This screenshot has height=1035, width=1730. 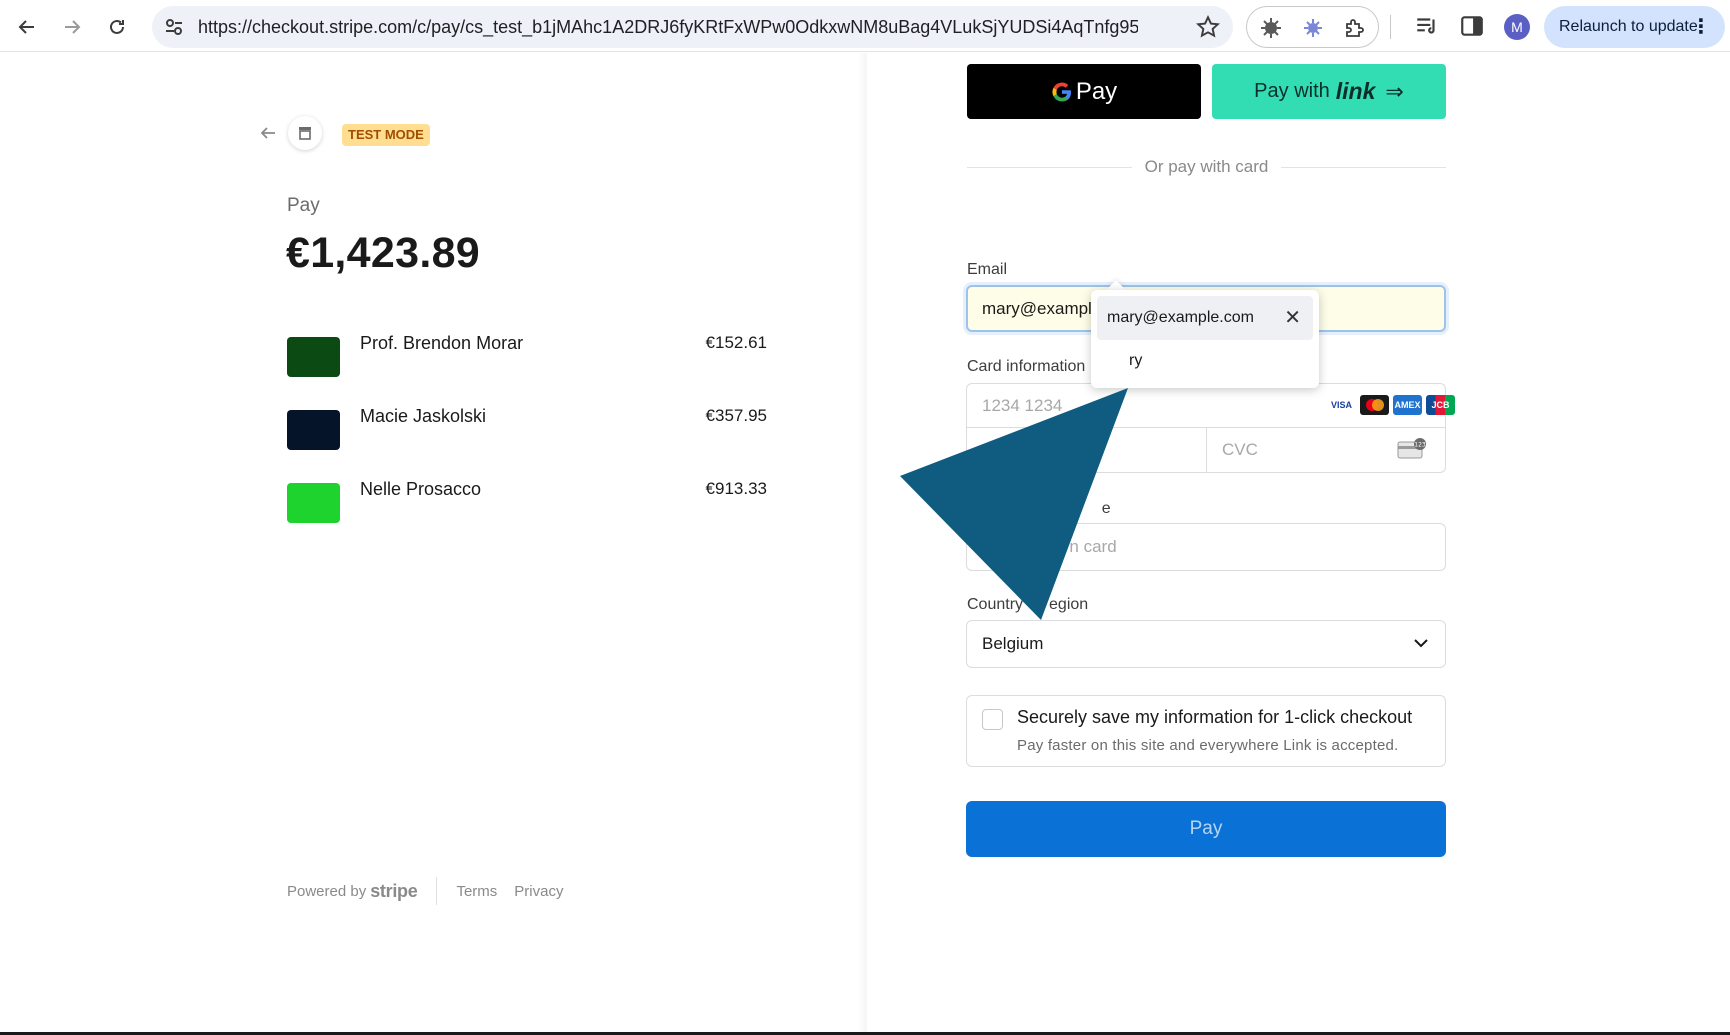 What do you see at coordinates (736, 415) in the screenshot?
I see `item-price: €357.95` at bounding box center [736, 415].